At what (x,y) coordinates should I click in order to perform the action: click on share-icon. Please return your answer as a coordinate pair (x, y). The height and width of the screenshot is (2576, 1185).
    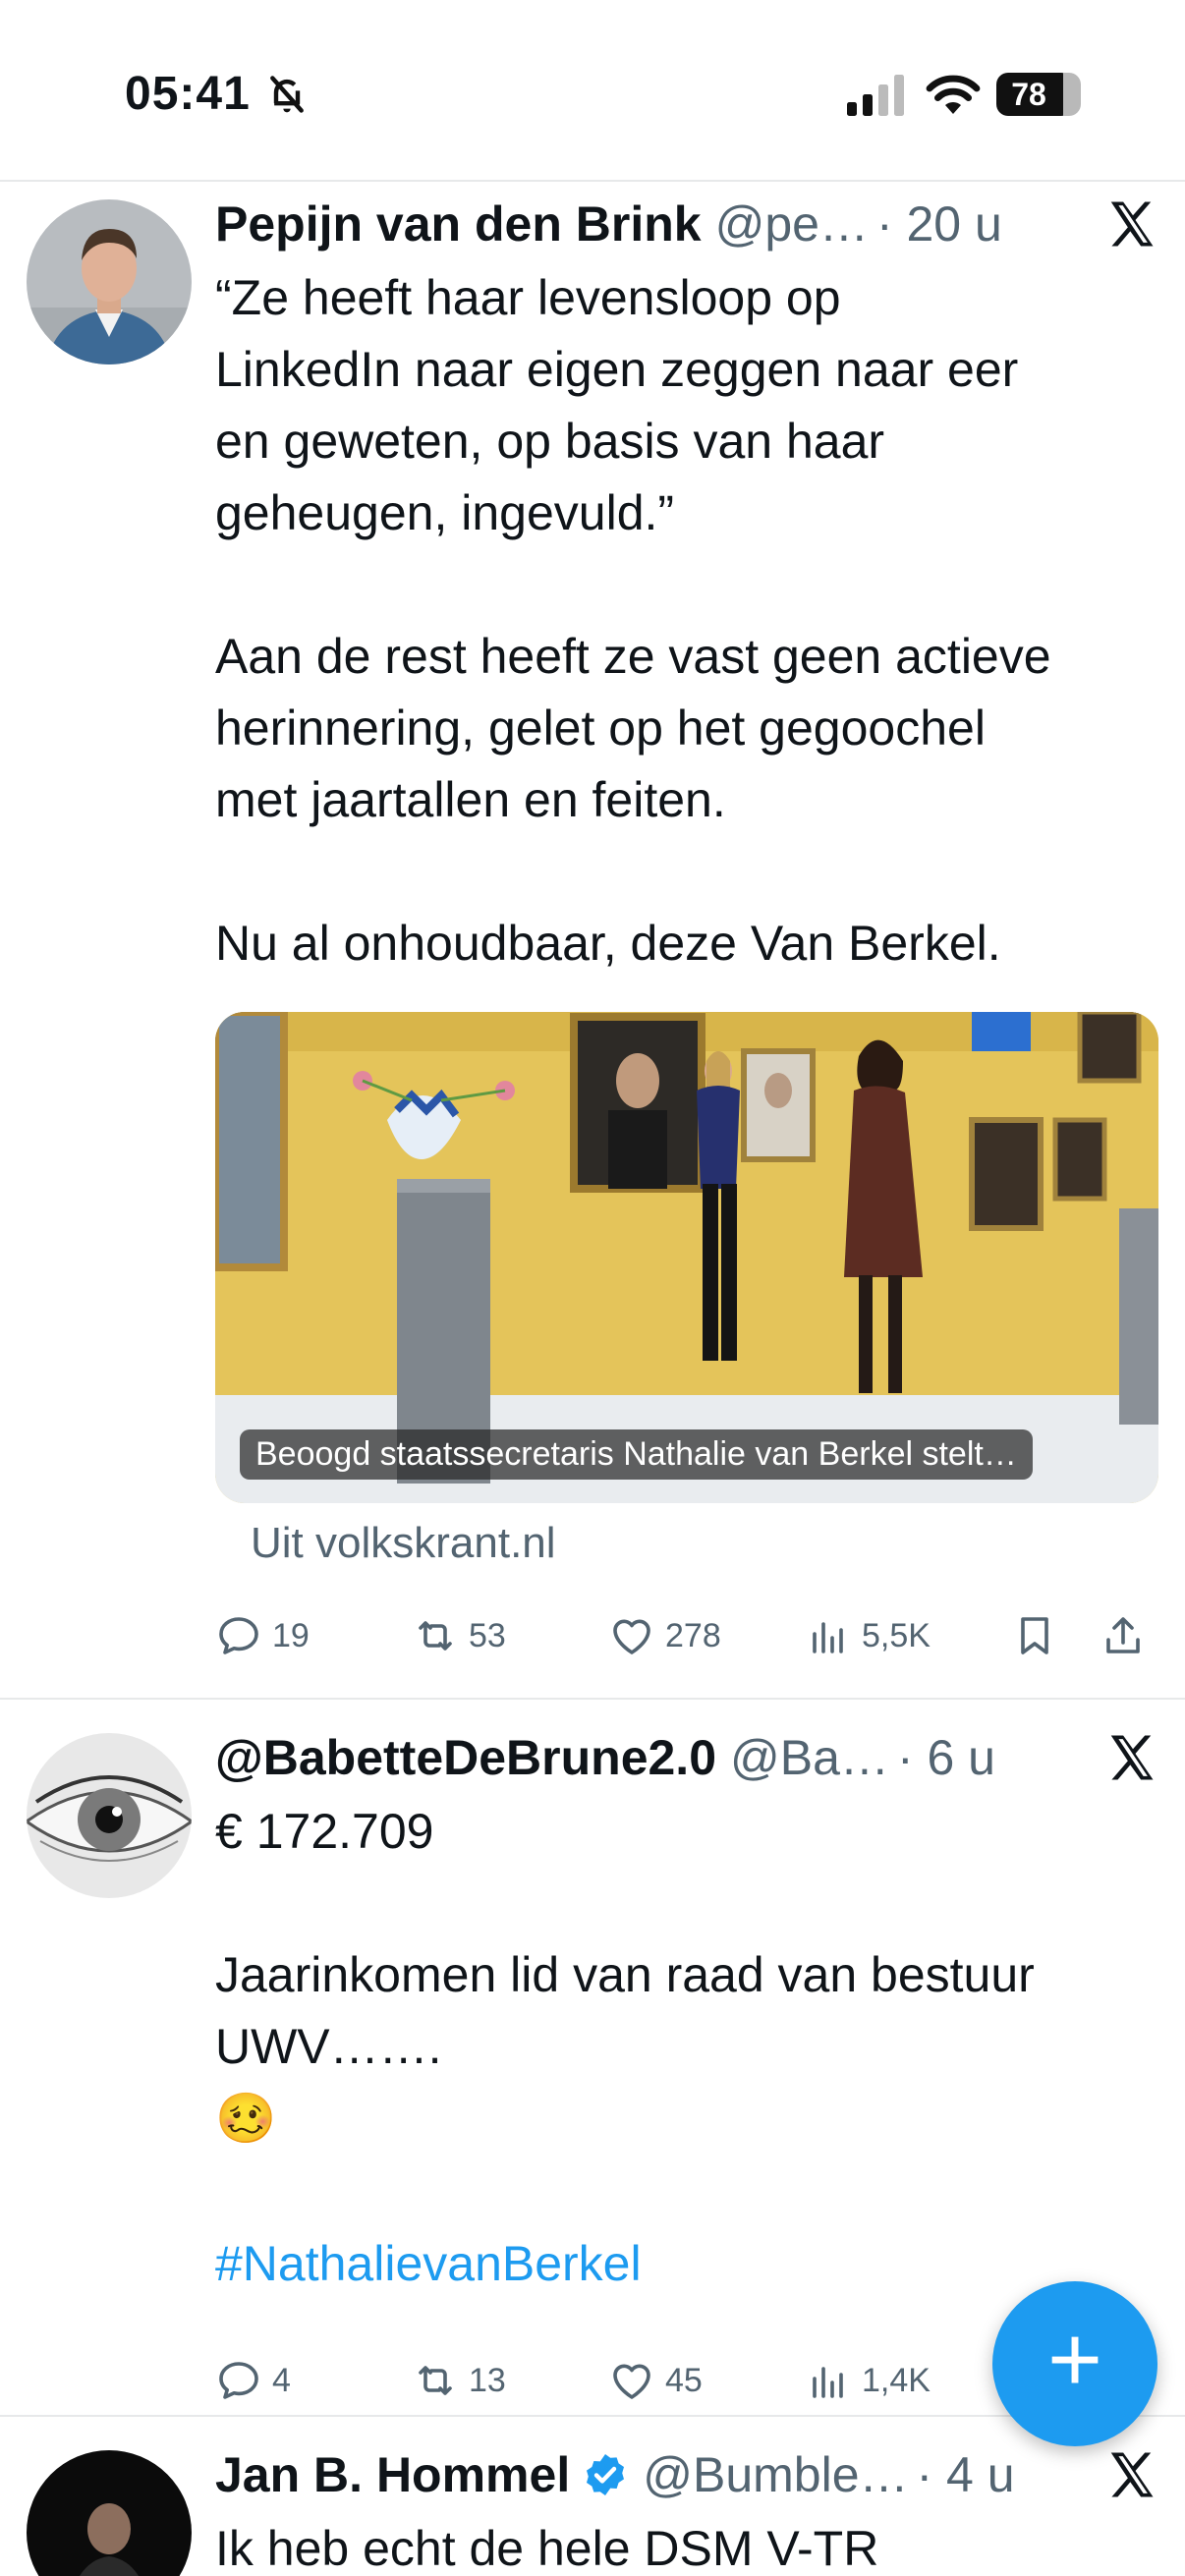
    Looking at the image, I should click on (1123, 1635).